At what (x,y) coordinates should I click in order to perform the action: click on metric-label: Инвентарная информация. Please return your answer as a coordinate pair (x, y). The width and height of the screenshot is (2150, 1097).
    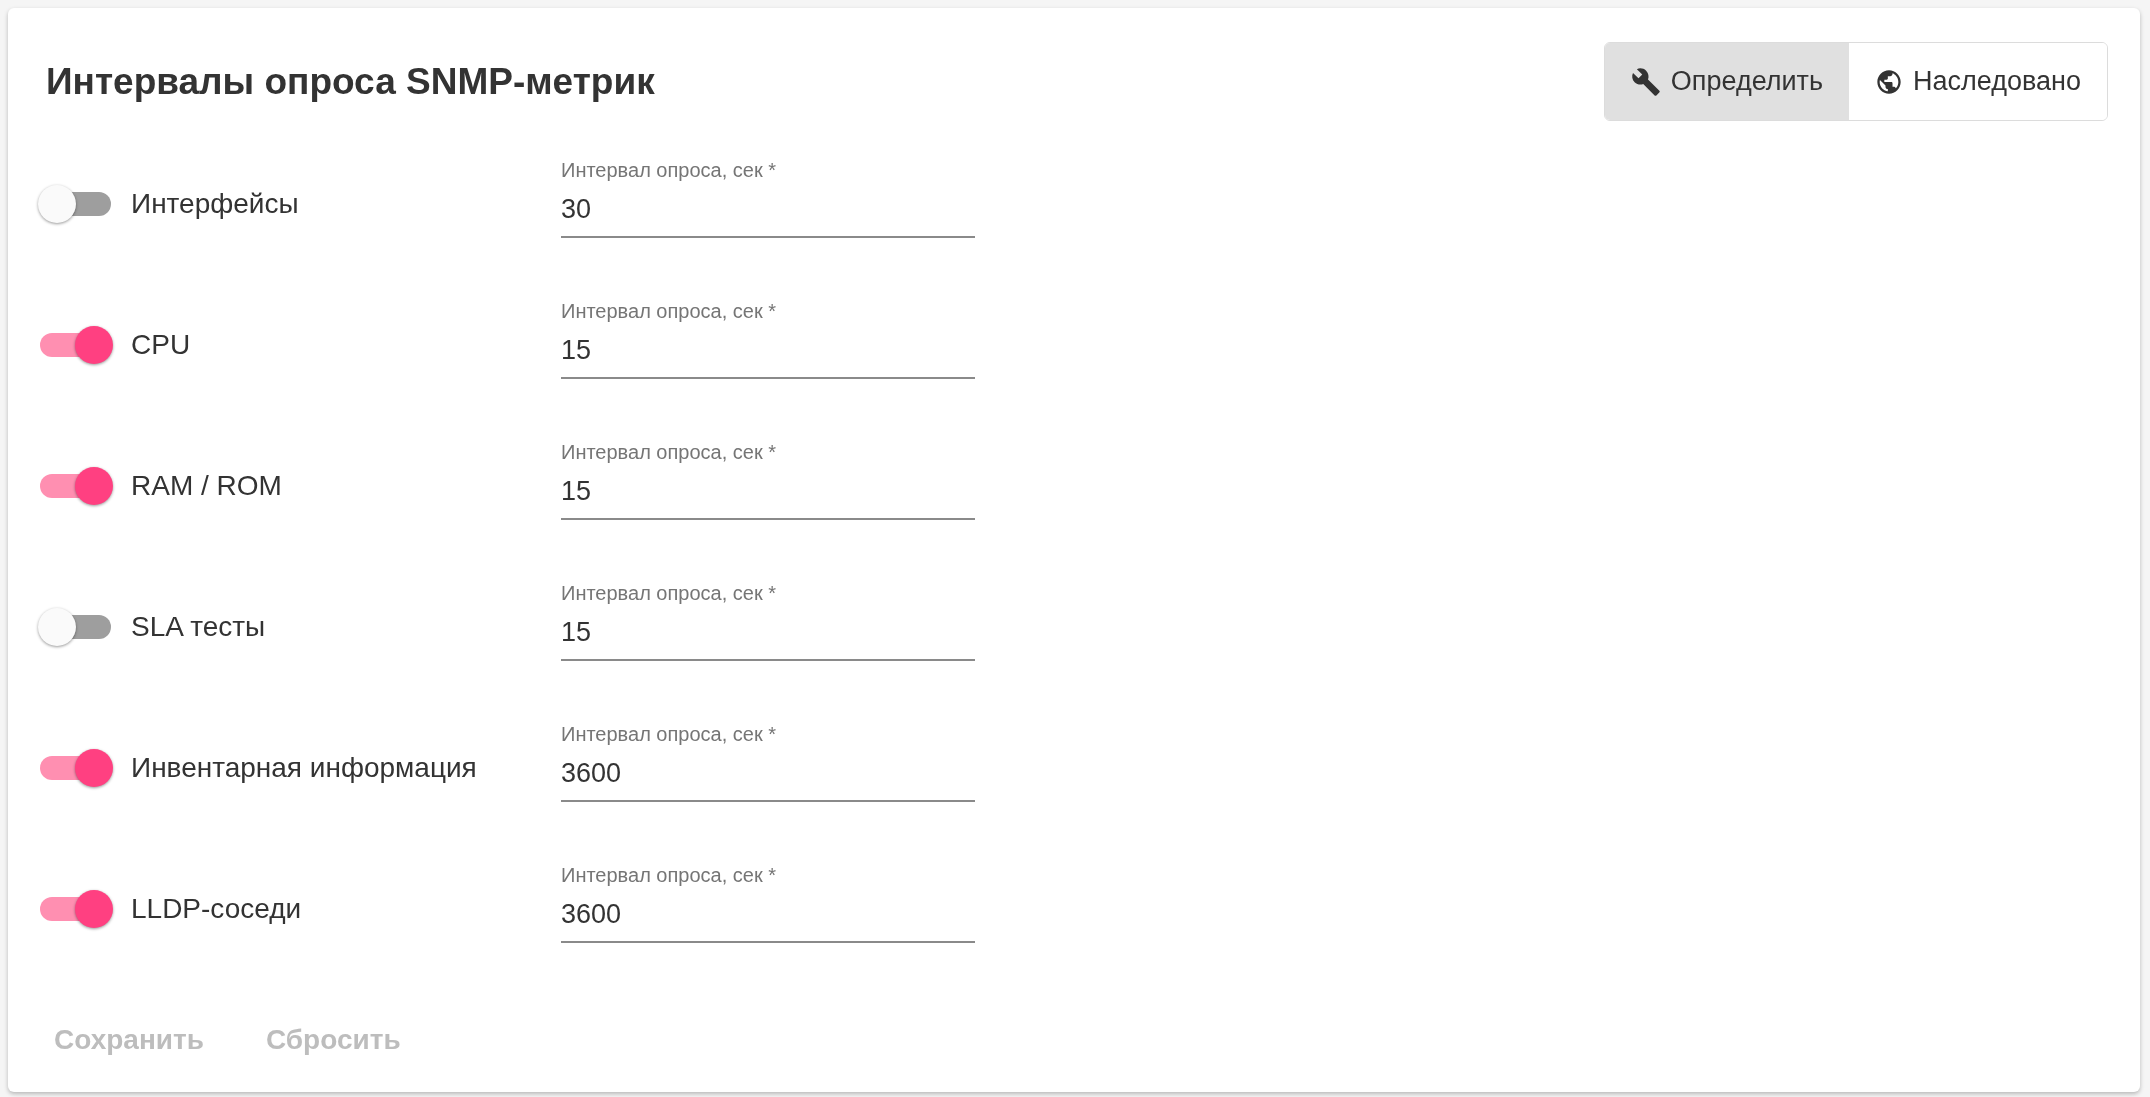
    Looking at the image, I should click on (304, 767).